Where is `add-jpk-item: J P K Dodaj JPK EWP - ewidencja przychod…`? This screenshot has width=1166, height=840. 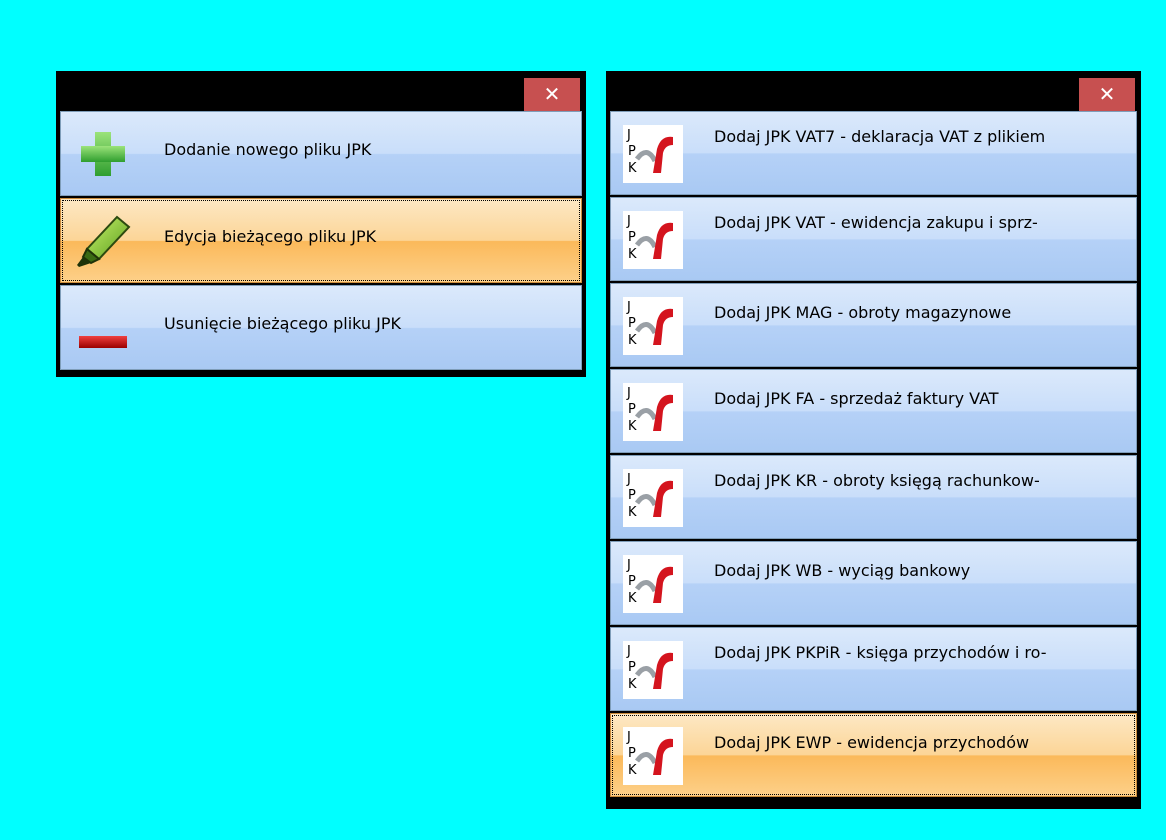 add-jpk-item: J P K Dodaj JPK EWP - ewidencja przychod… is located at coordinates (873, 755).